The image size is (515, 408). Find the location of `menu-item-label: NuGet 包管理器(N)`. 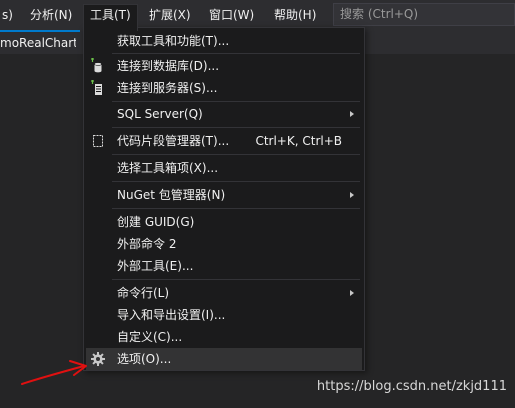

menu-item-label: NuGet 包管理器(N) is located at coordinates (171, 195).